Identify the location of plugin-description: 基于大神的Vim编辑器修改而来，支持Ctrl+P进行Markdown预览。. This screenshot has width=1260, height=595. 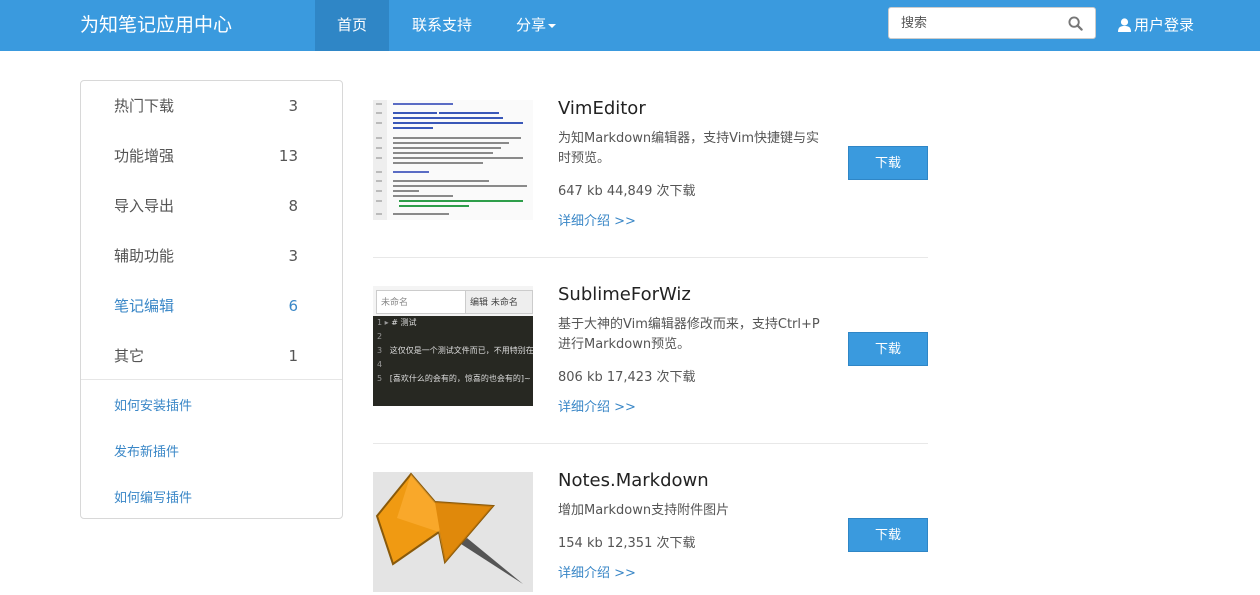
(689, 334).